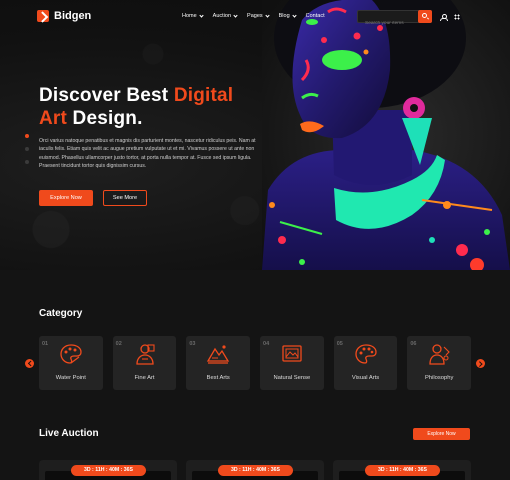 The image size is (510, 480). I want to click on see-more-button: See More, so click(125, 198).